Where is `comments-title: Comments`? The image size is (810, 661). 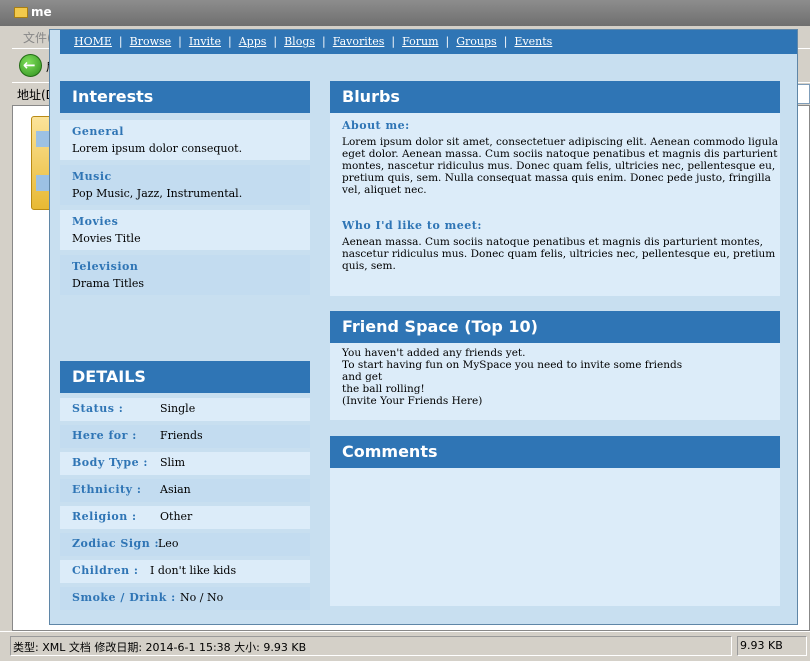 comments-title: Comments is located at coordinates (390, 451).